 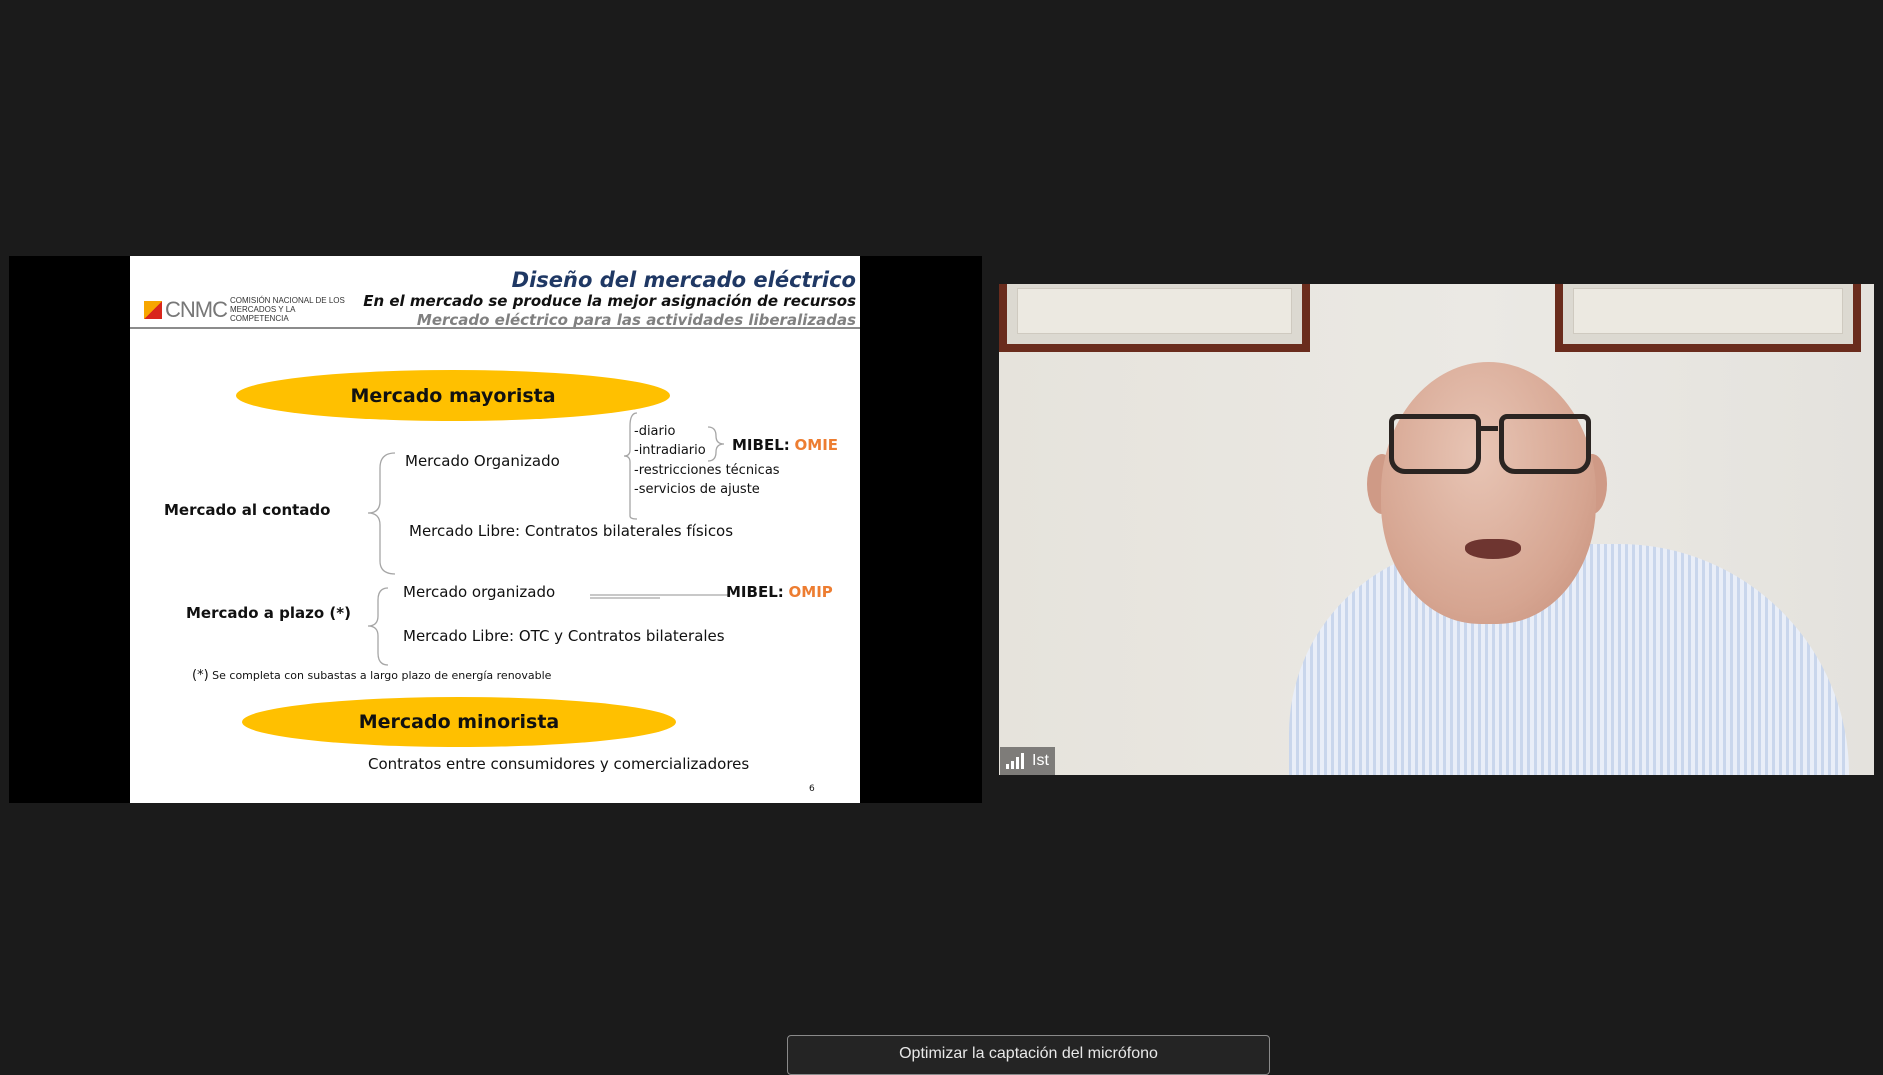 What do you see at coordinates (761, 445) in the screenshot?
I see `omie-prefix: MIBEL:` at bounding box center [761, 445].